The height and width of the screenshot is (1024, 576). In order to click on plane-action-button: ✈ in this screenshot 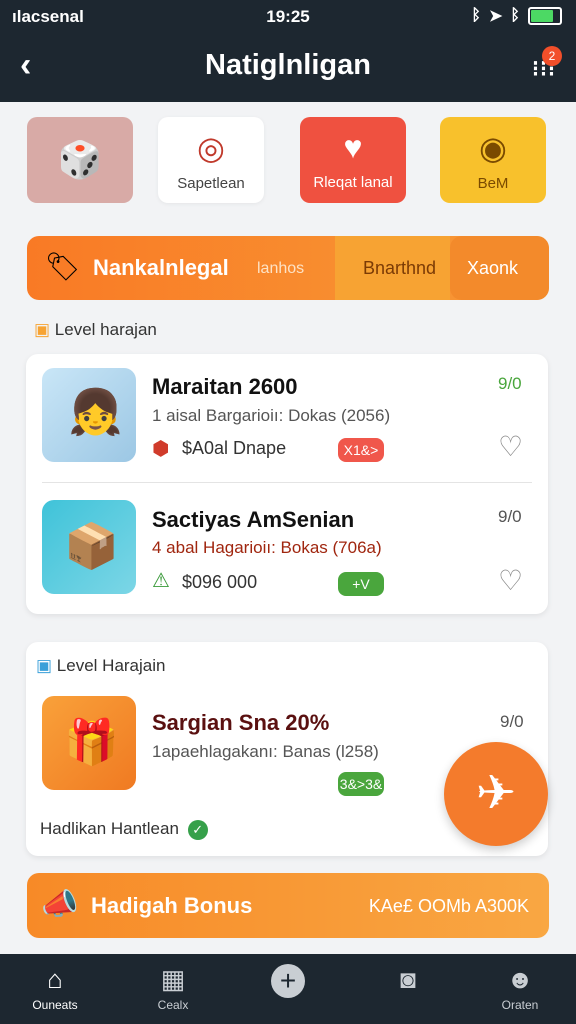, I will do `click(496, 794)`.